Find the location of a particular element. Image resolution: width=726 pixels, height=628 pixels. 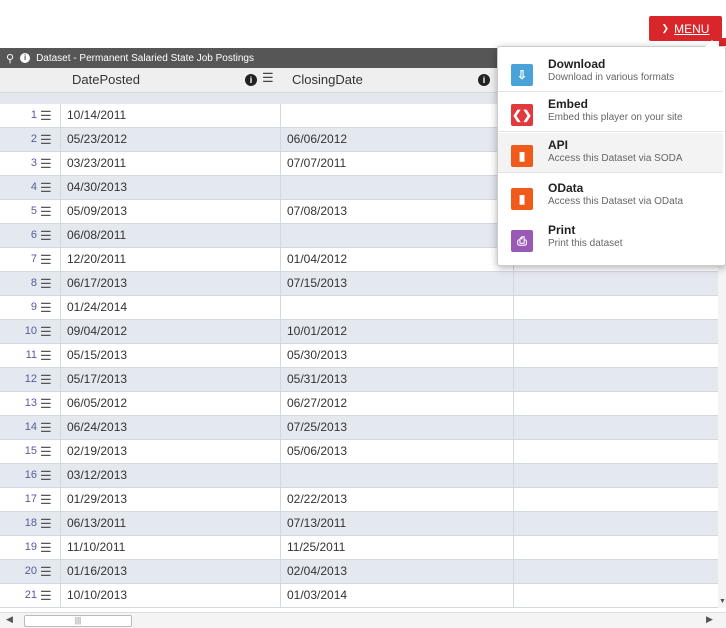

cell-date-posted: 05/17/2013 is located at coordinates (170, 379).